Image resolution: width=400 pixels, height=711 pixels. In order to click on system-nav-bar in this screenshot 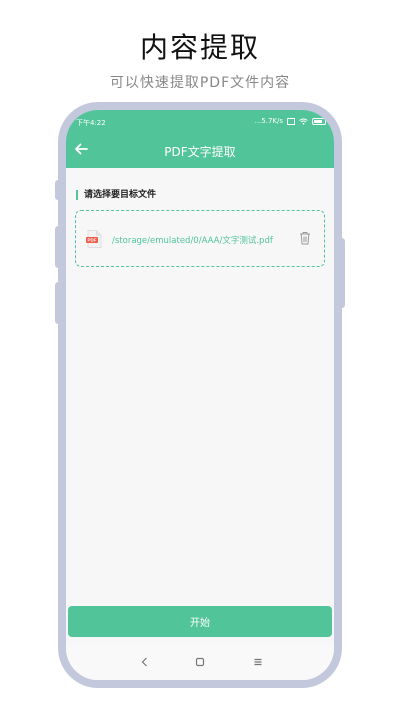, I will do `click(200, 662)`.